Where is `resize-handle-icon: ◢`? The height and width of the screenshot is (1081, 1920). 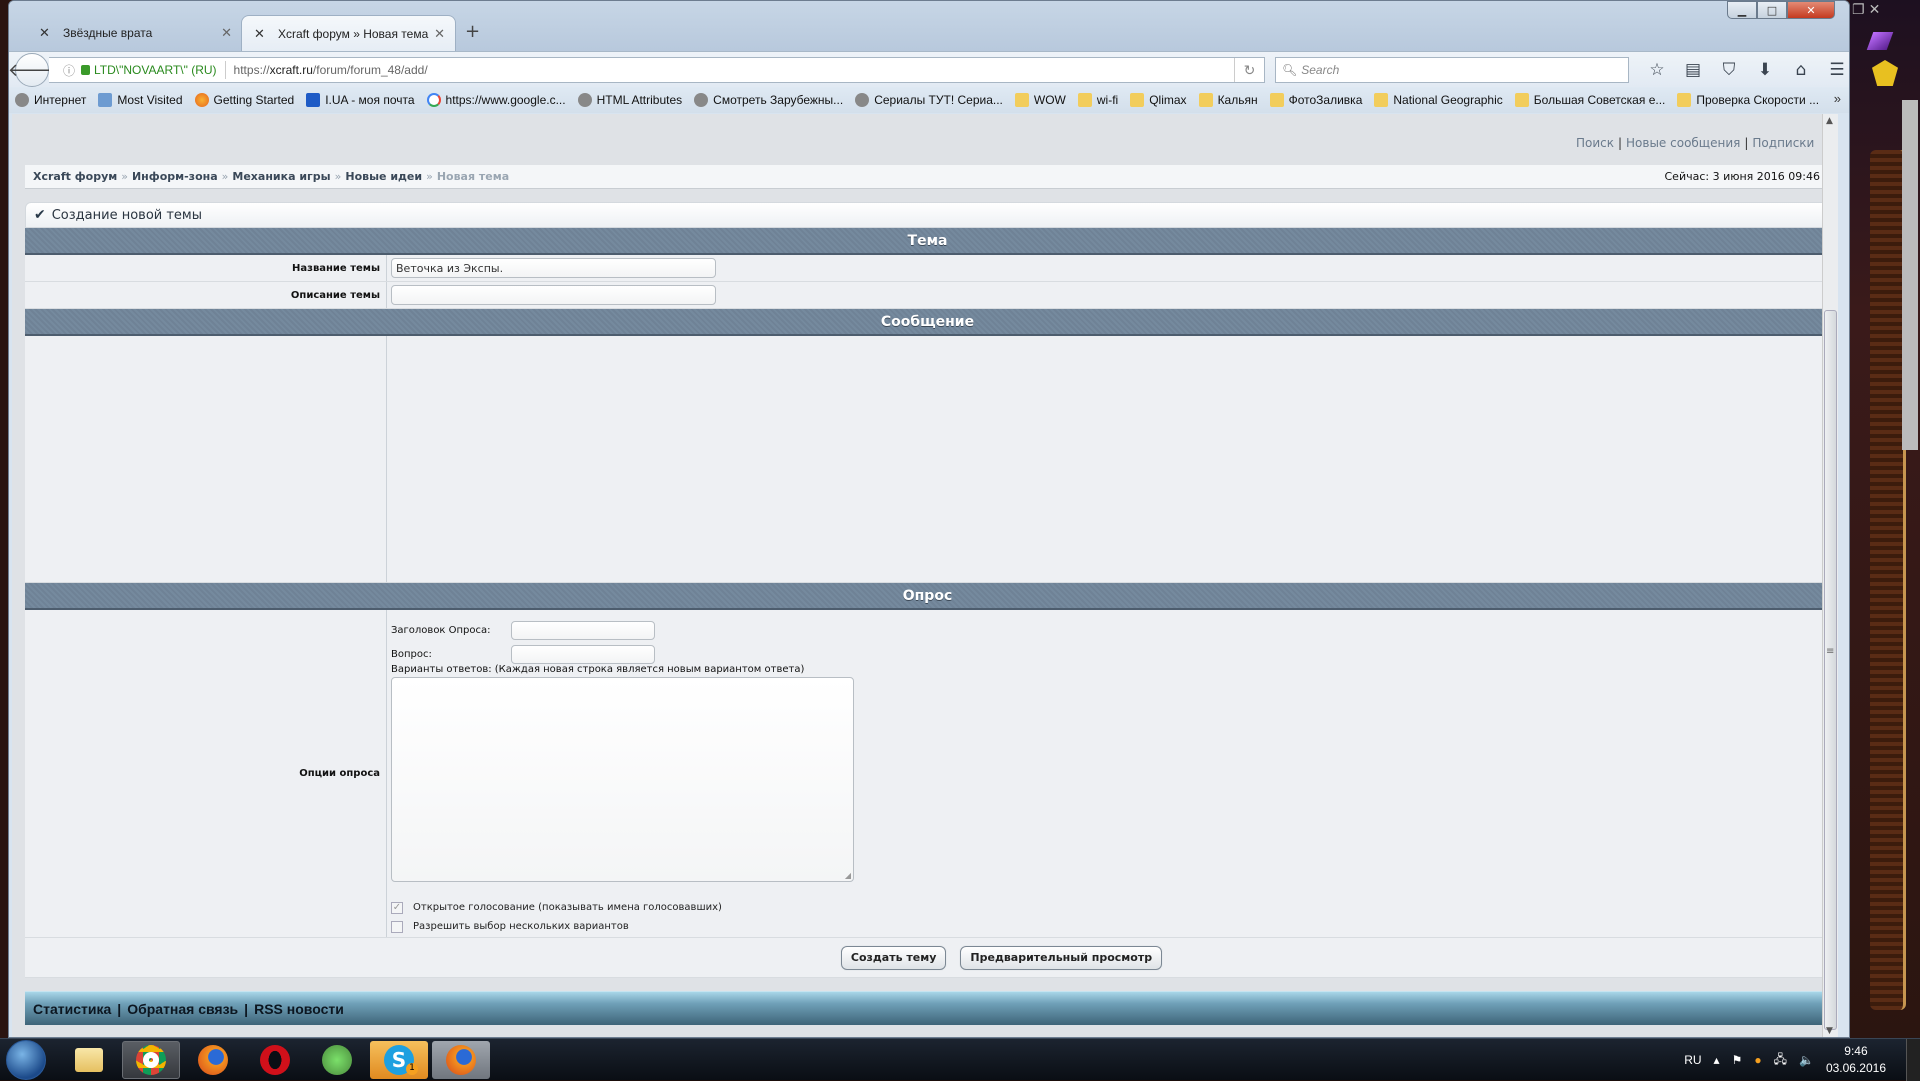
resize-handle-icon: ◢ is located at coordinates (848, 875).